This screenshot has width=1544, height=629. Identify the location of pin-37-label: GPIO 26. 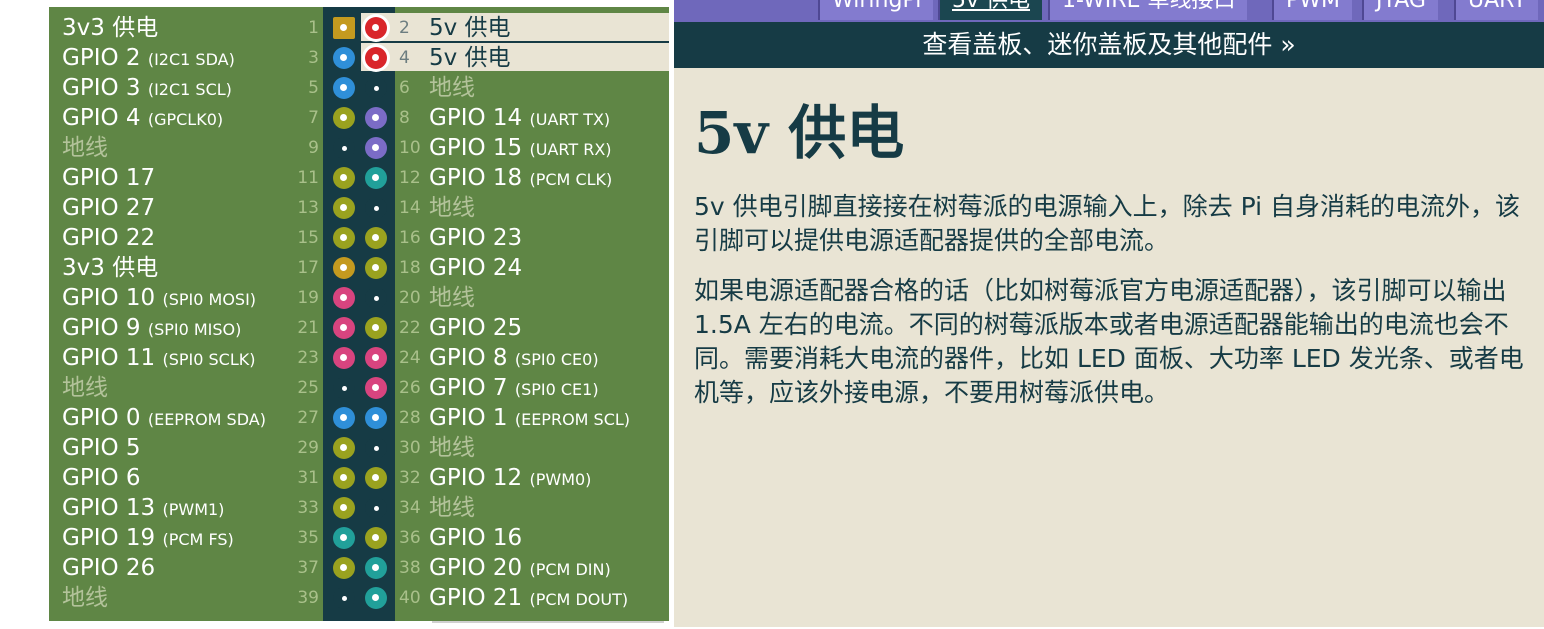
(108, 568).